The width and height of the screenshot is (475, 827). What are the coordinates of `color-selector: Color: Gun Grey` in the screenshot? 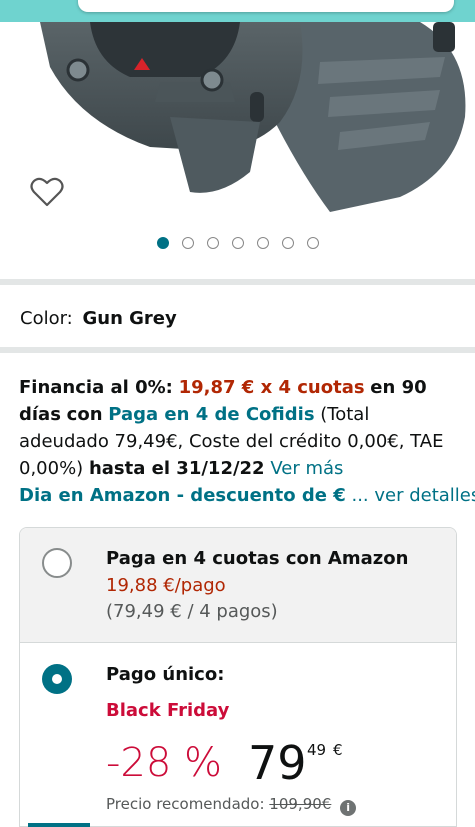 It's located at (98, 318).